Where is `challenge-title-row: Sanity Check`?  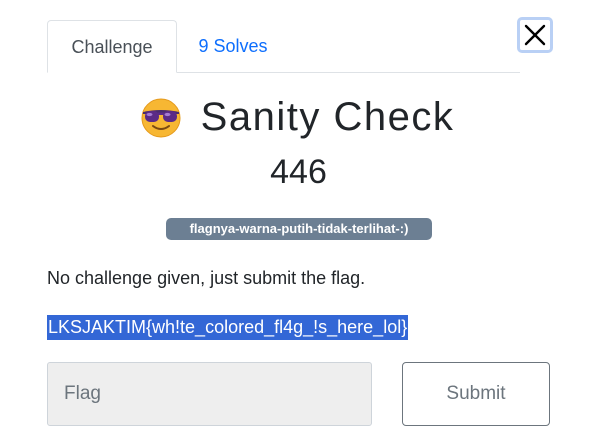
challenge-title-row: Sanity Check is located at coordinates (296, 117).